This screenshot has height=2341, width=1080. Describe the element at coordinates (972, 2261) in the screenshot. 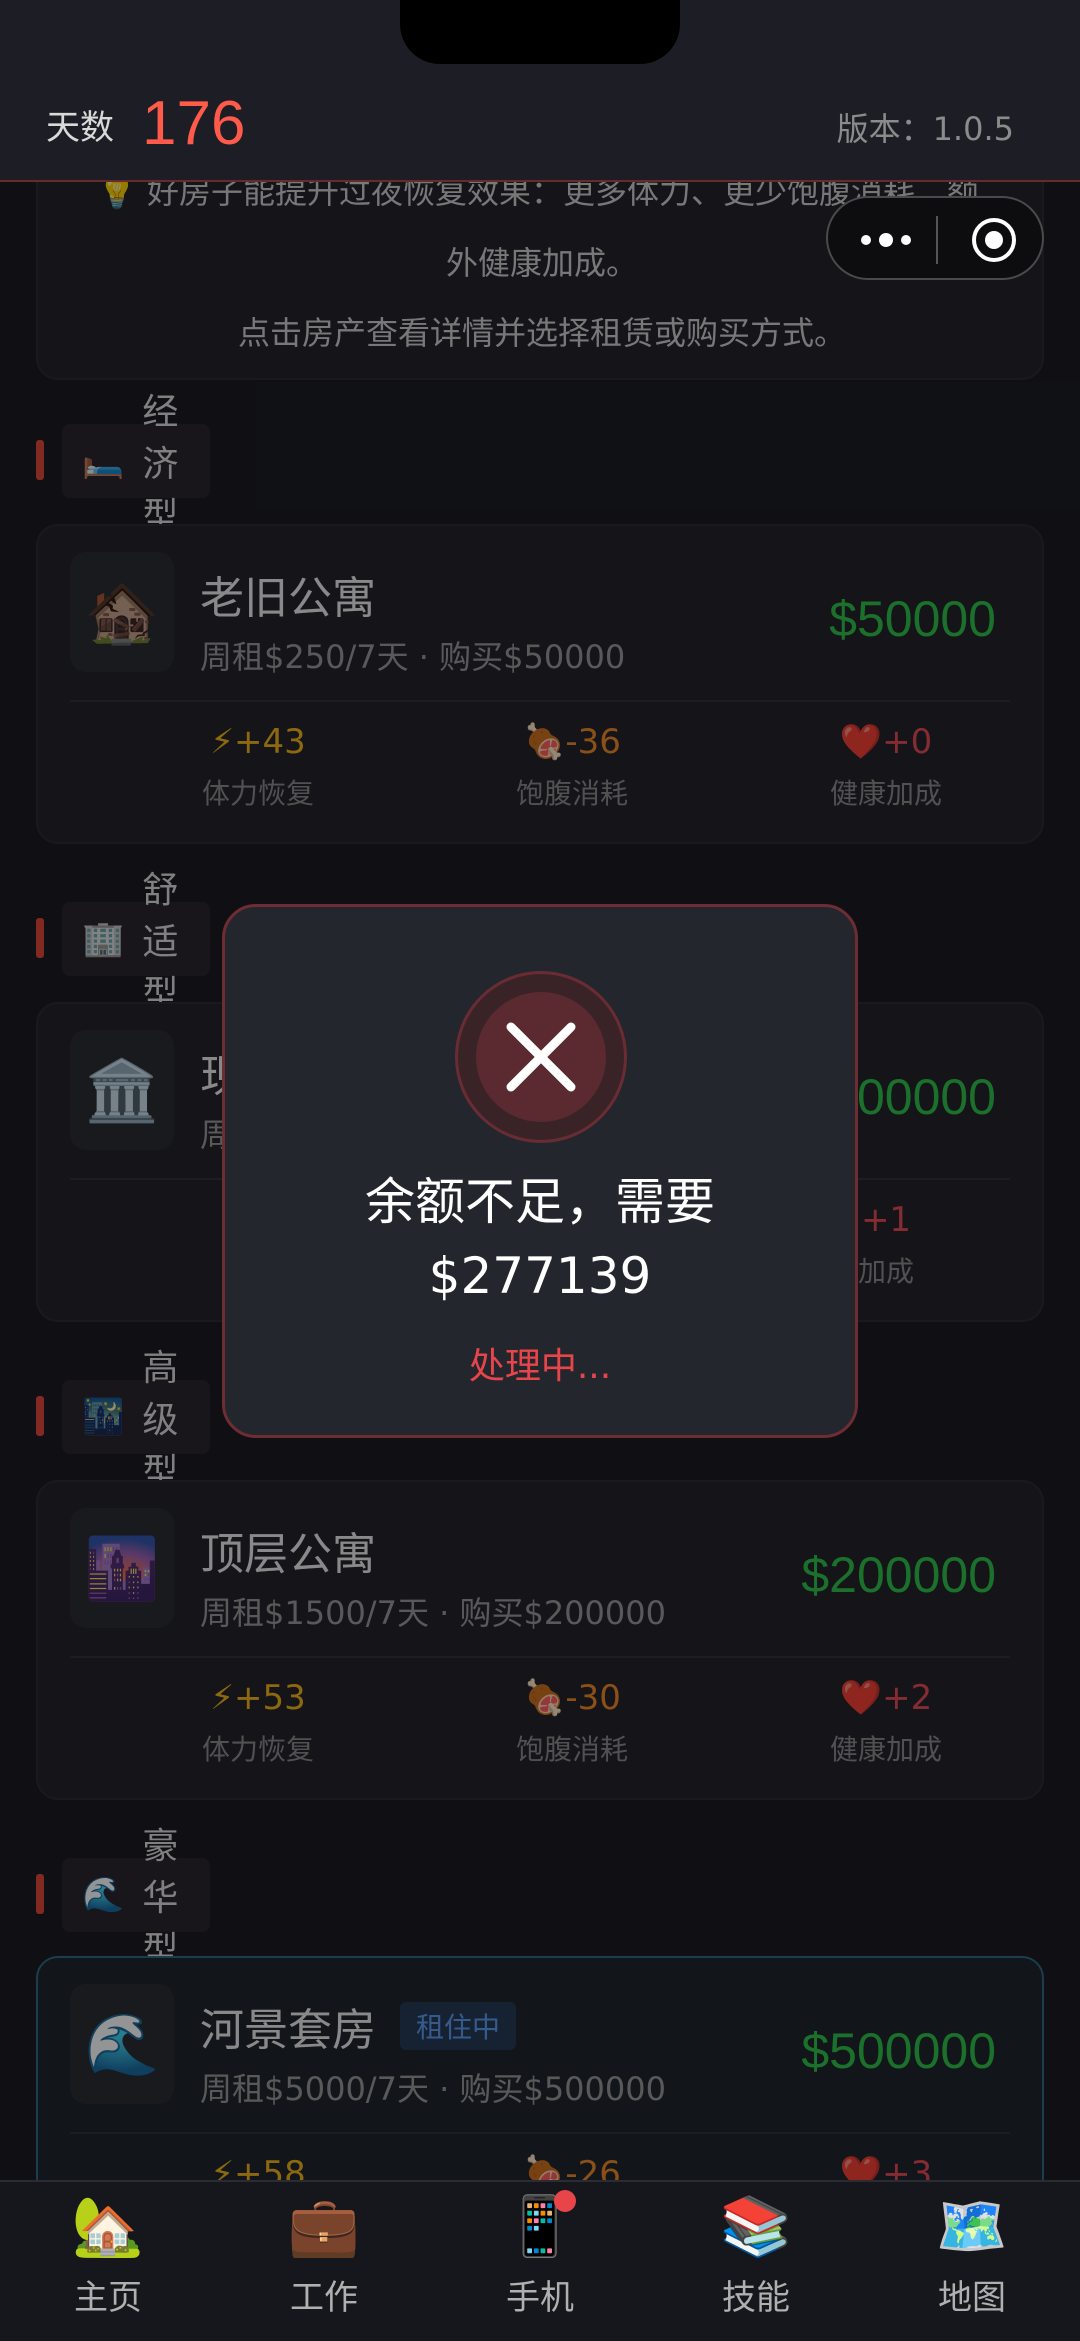

I see `nav-item-map: 🗺️ 地图` at that location.